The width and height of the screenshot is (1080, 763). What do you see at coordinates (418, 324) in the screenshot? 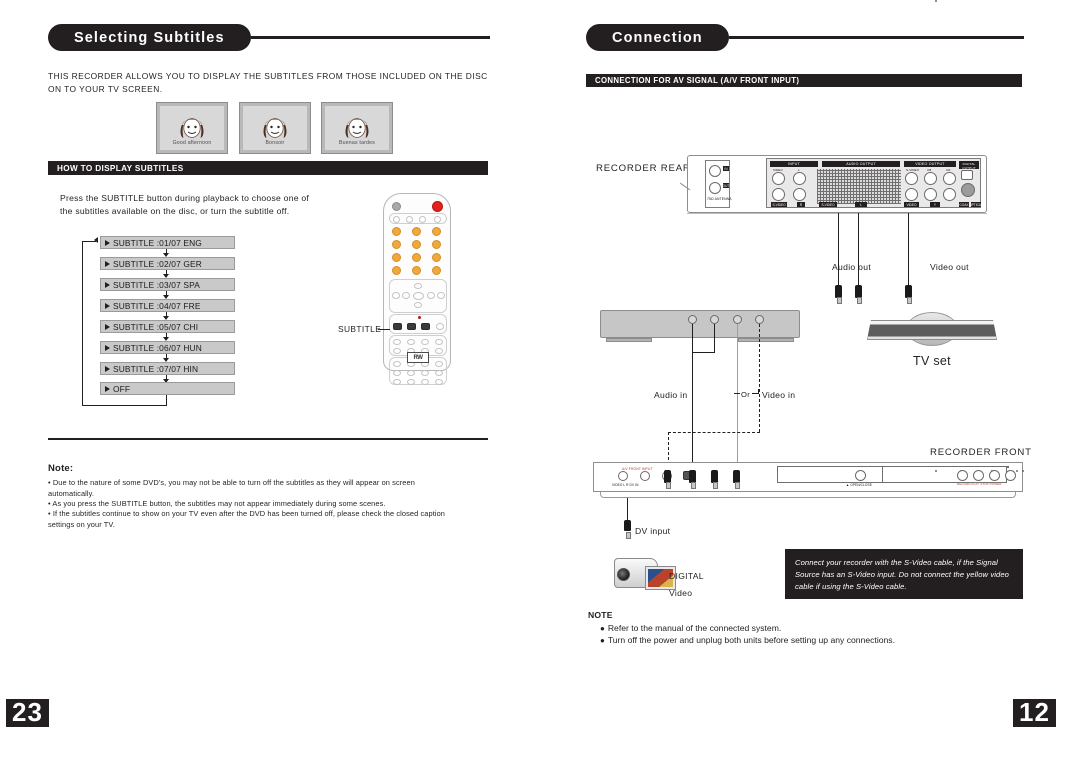
I see `remote-transport-group` at bounding box center [418, 324].